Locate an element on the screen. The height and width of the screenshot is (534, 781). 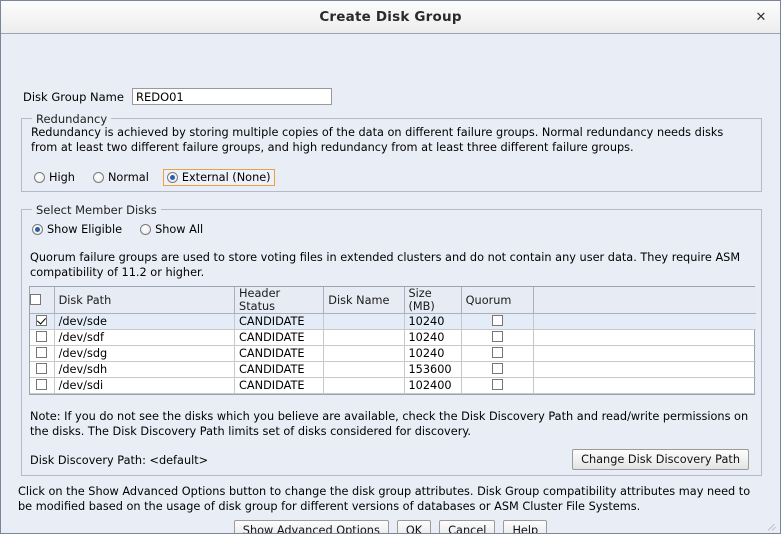
disk-group-name-row: Disk Group Name is located at coordinates (177, 96).